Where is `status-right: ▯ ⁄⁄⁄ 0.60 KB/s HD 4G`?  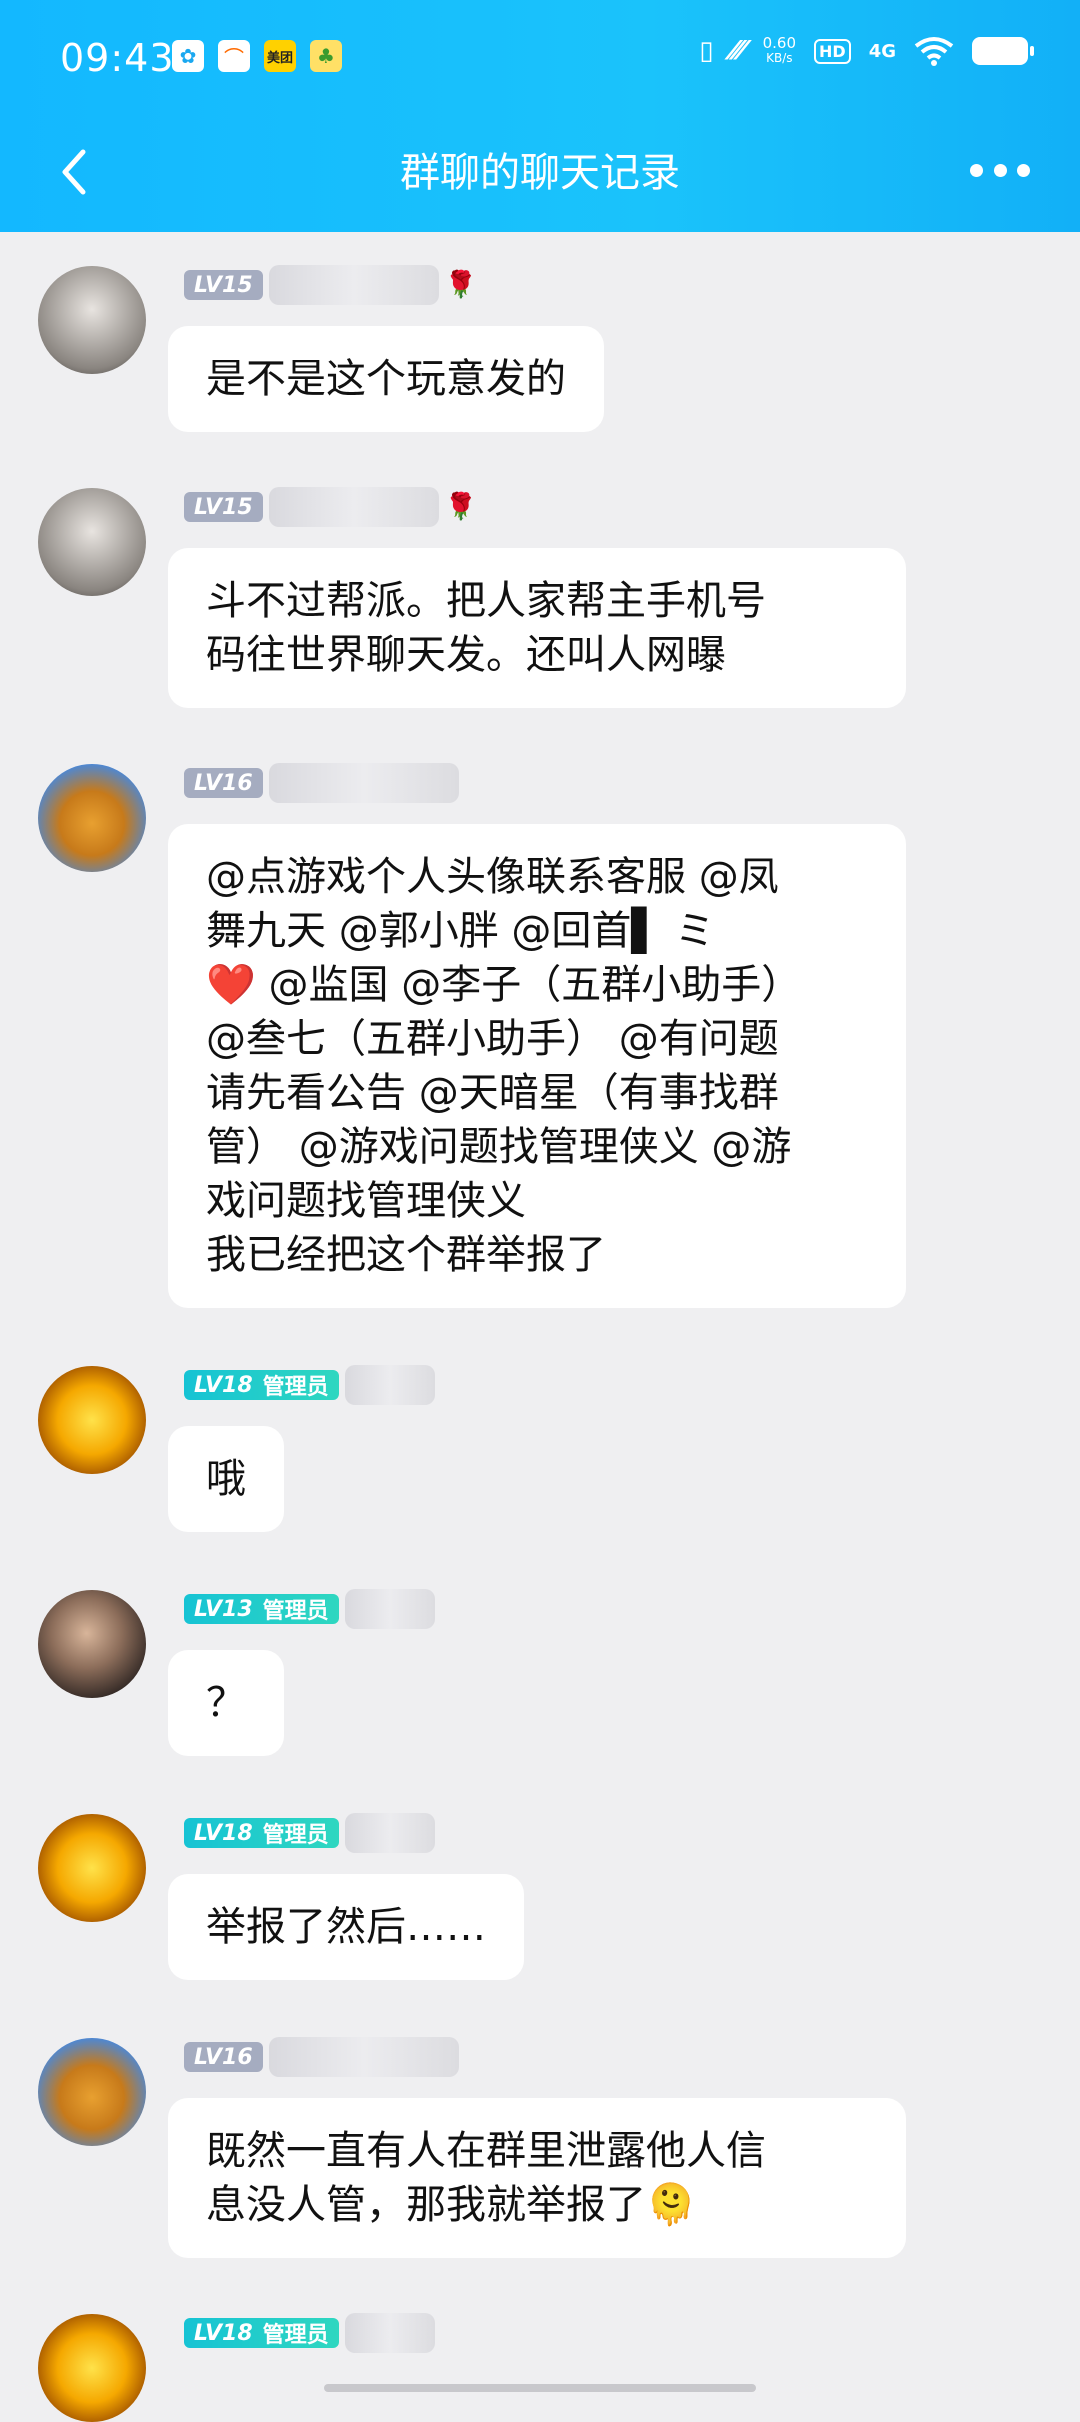
status-right: ▯ ⁄⁄⁄ 0.60 KB/s HD 4G is located at coordinates (866, 51).